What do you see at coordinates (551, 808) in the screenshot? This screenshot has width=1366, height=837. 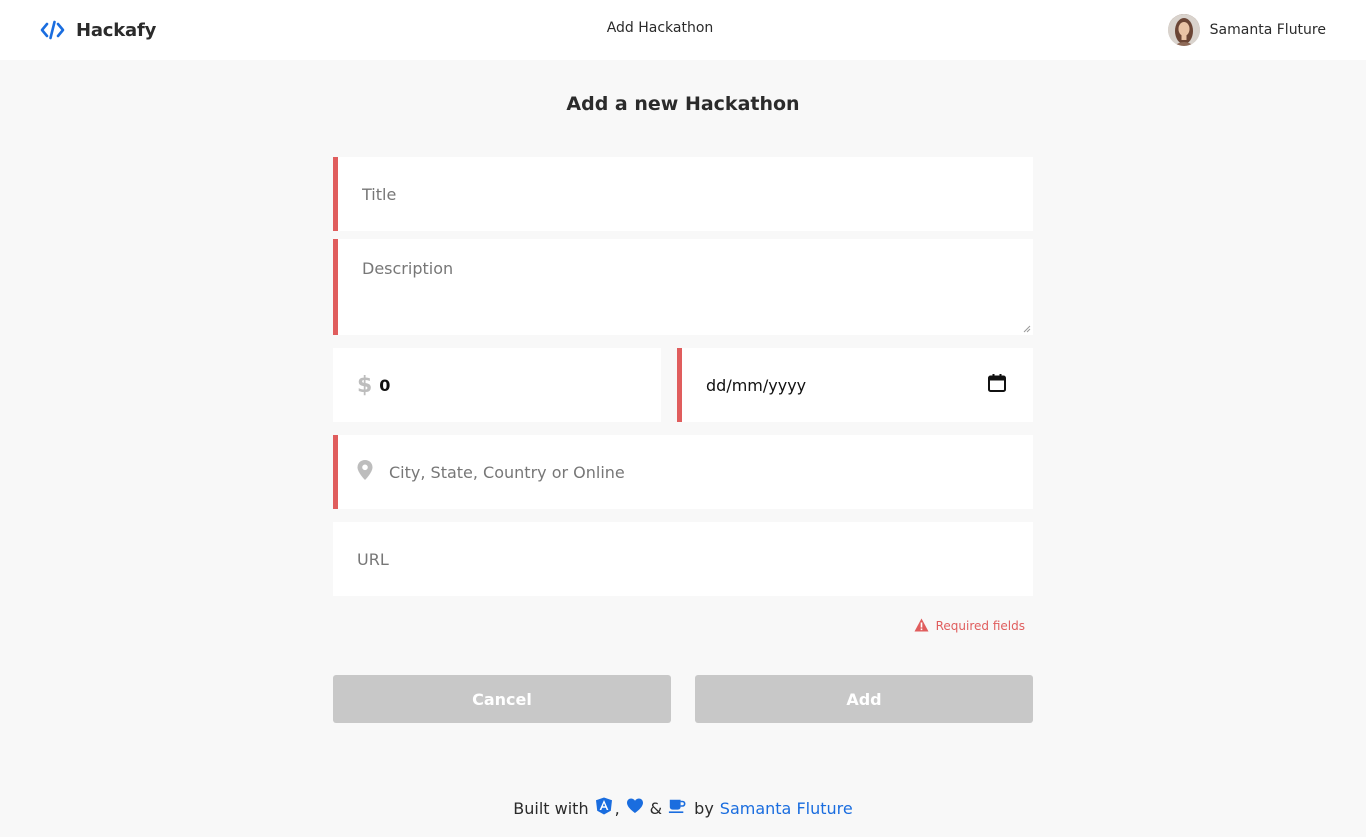 I see `footer-built-with: Built with` at bounding box center [551, 808].